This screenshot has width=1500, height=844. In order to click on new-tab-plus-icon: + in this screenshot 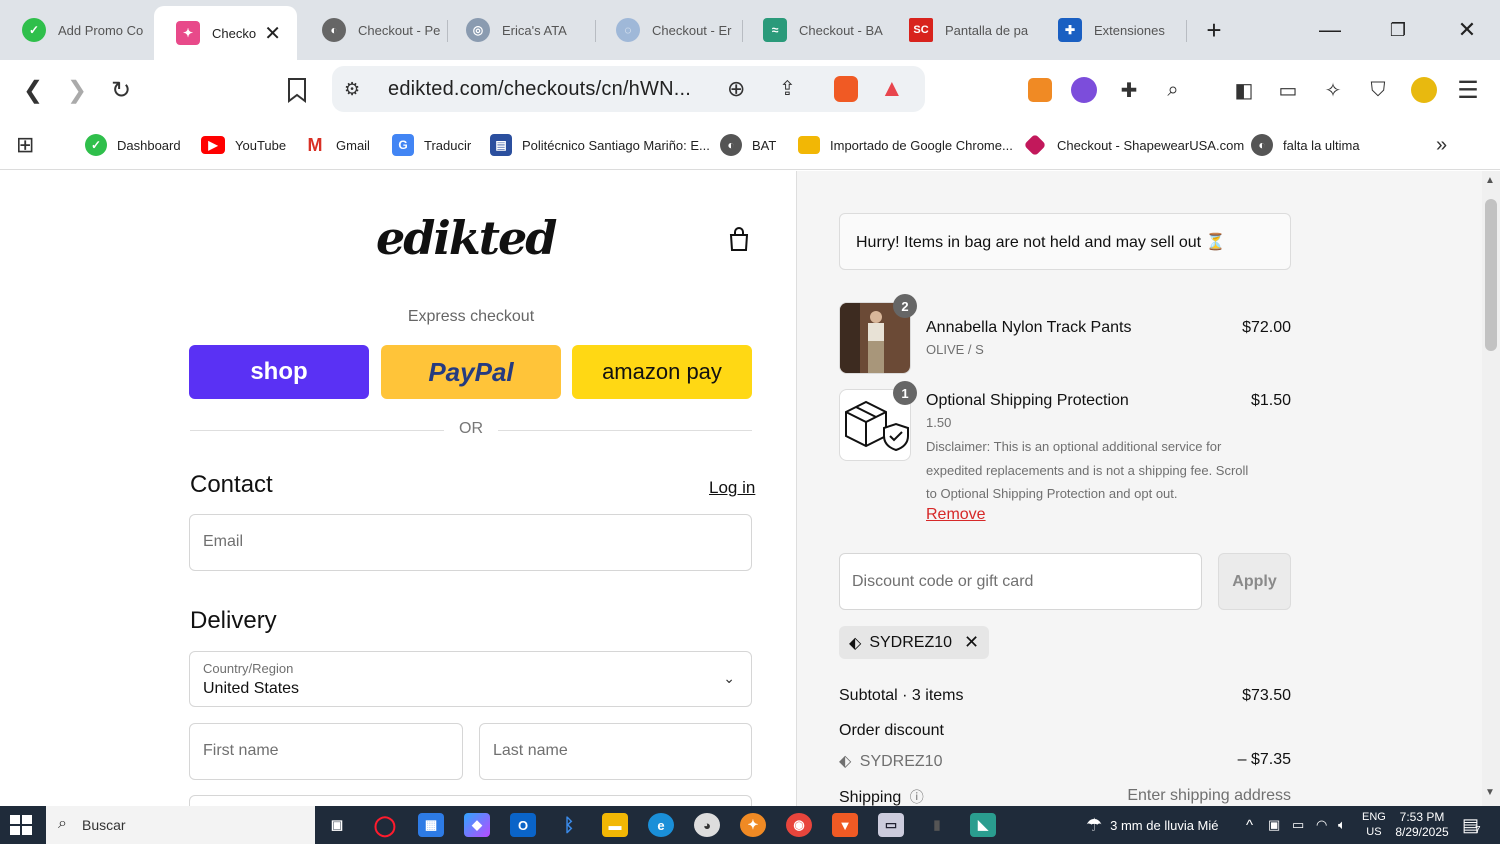, I will do `click(1214, 30)`.